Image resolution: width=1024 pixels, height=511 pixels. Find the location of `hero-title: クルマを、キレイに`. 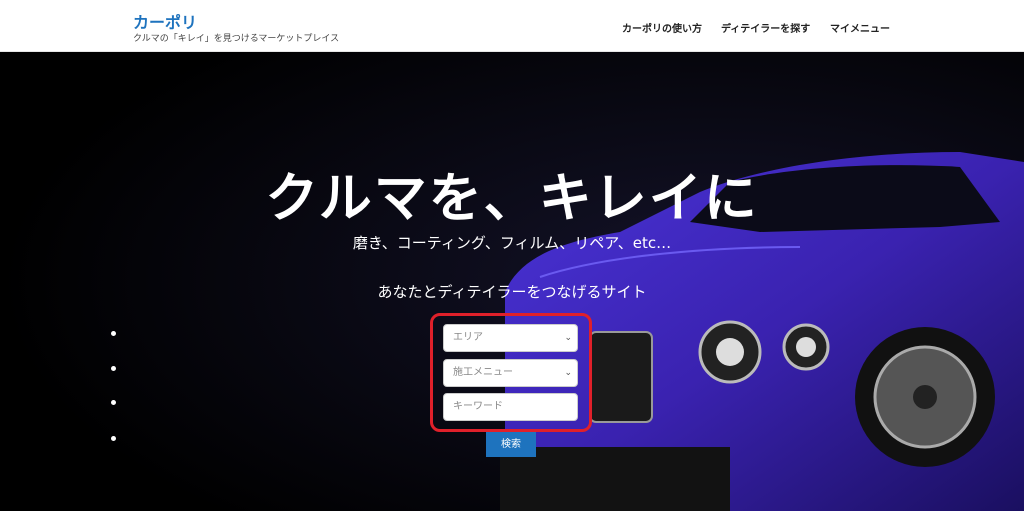

hero-title: クルマを、キレイに is located at coordinates (512, 198).